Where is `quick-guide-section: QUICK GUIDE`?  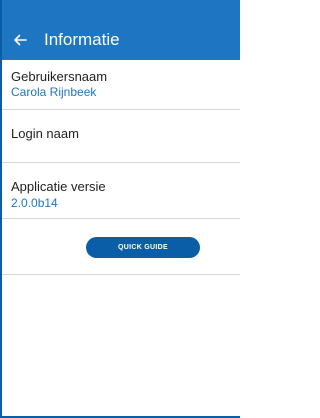
quick-guide-section: QUICK GUIDE is located at coordinates (120, 247).